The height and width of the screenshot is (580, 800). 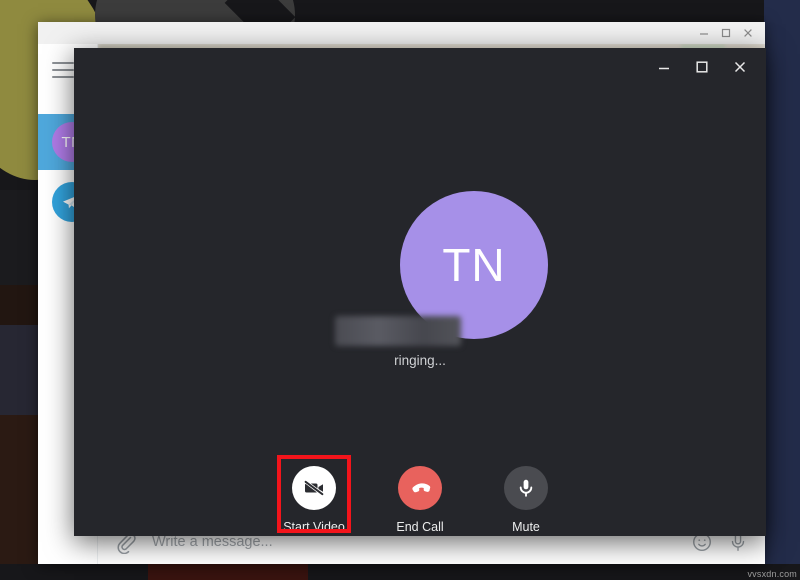 I want to click on background-window-navy, so click(x=782, y=282).